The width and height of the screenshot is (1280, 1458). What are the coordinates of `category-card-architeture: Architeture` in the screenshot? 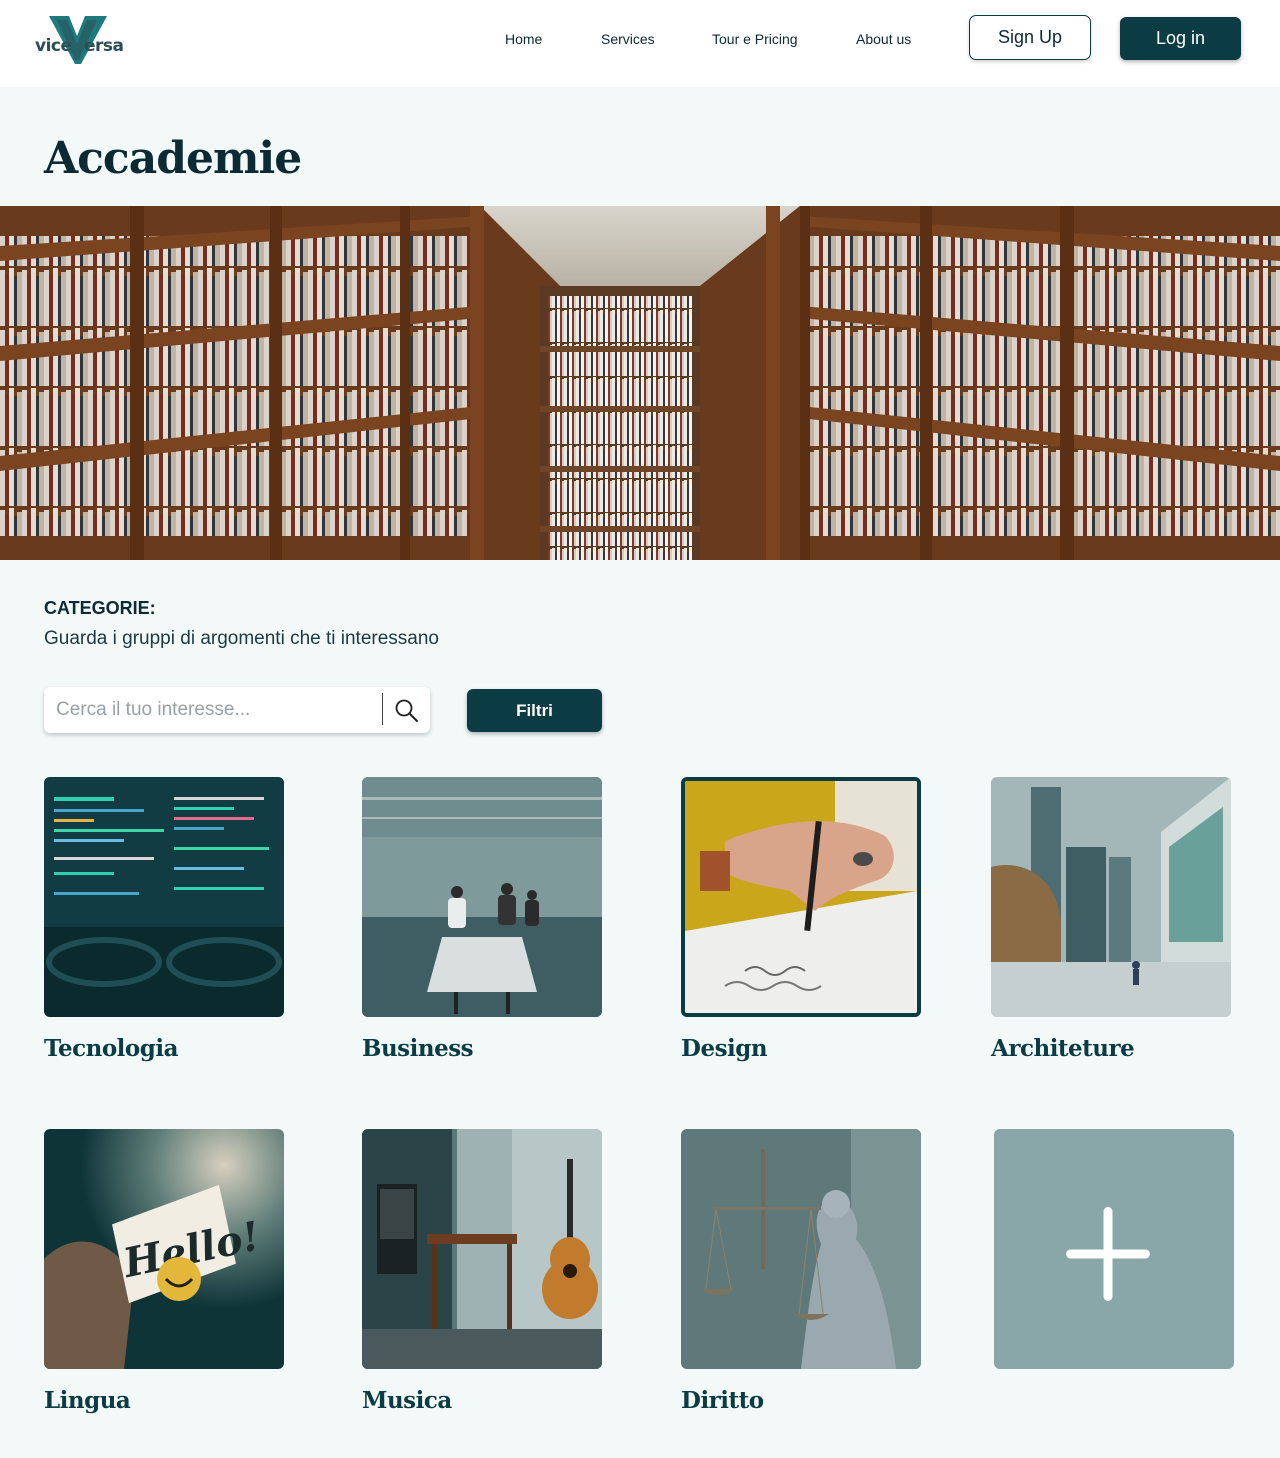 It's located at (1111, 919).